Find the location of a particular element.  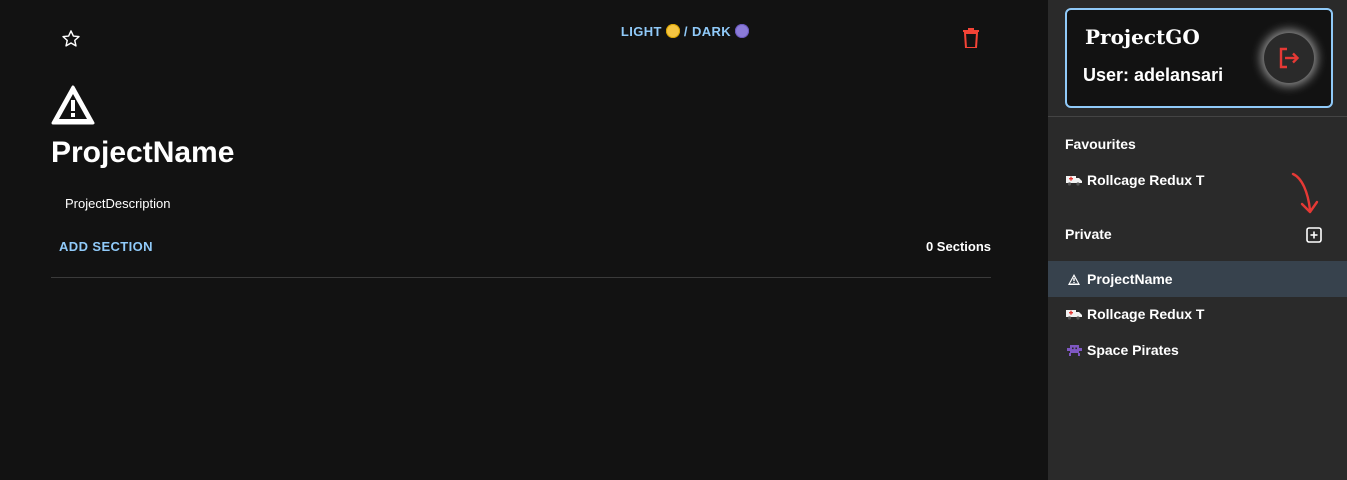

logout-icon is located at coordinates (1289, 58).